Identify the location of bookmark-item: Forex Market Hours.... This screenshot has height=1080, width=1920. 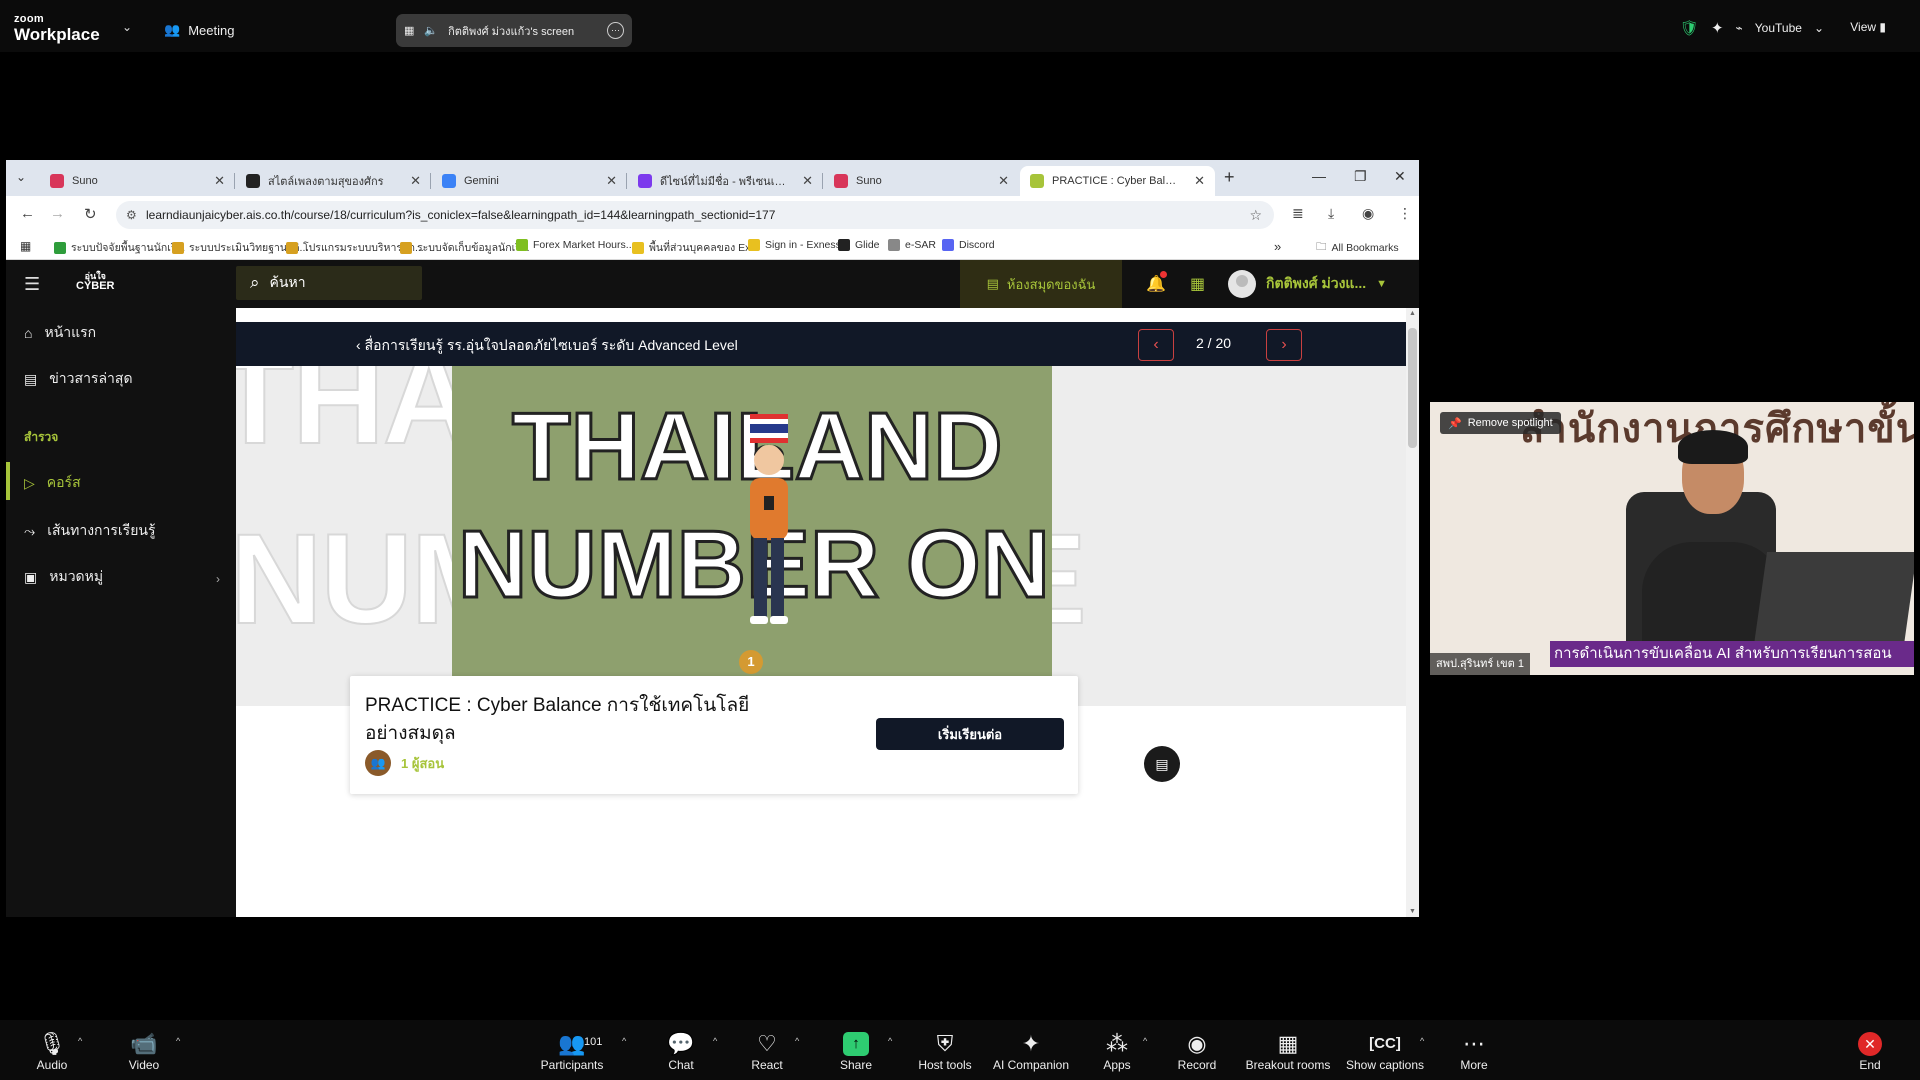
(575, 245).